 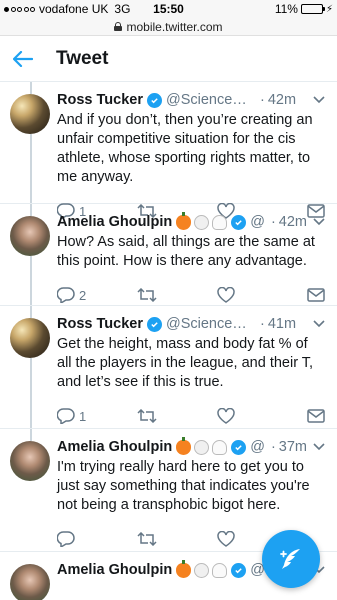 I want to click on status-bar: vodafone UK 3G 15:50 11% ⚡, so click(x=168, y=9).